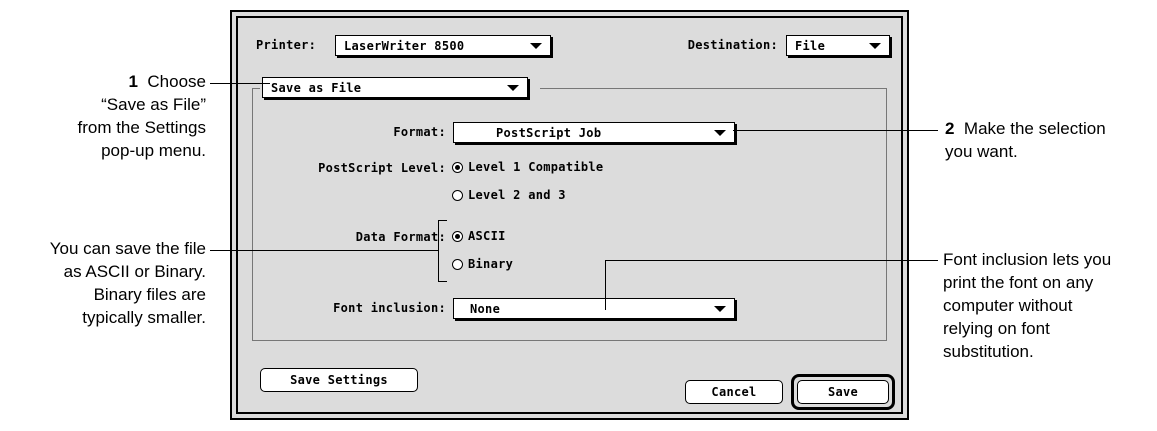 Image resolution: width=1157 pixels, height=431 pixels. What do you see at coordinates (527, 167) in the screenshot?
I see `radio-level-1: Level 1 Compatible` at bounding box center [527, 167].